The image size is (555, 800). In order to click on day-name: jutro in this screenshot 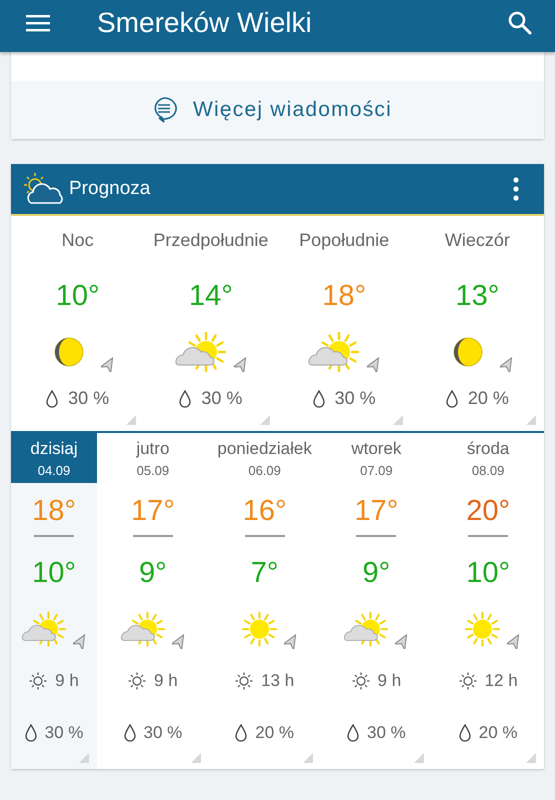, I will do `click(153, 448)`.